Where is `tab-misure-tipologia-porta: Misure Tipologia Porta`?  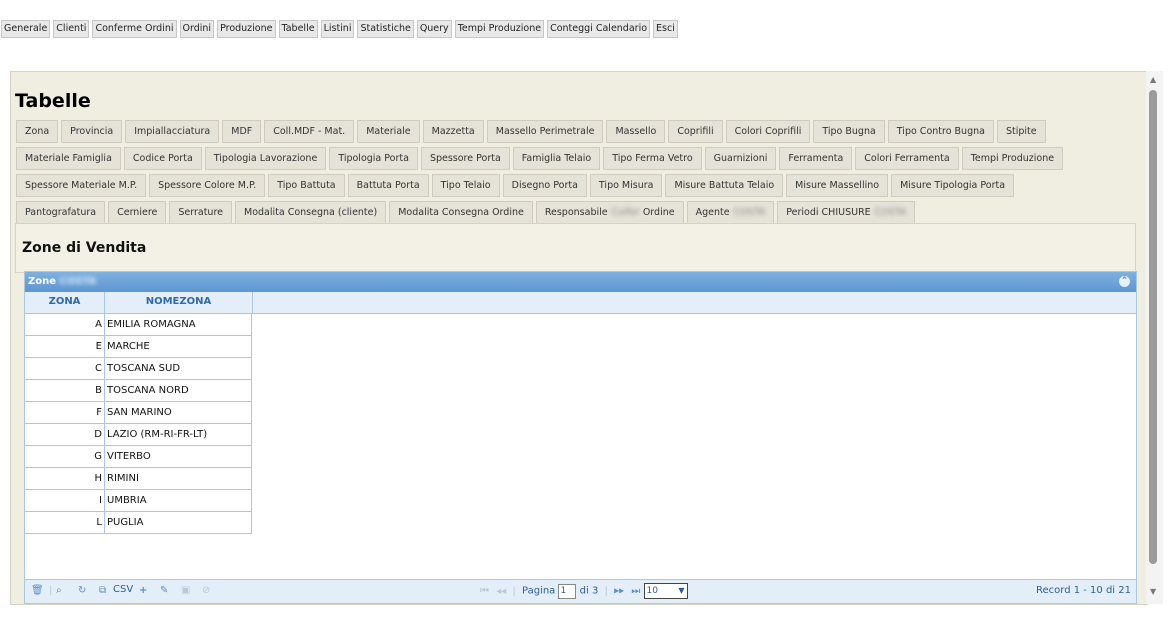
tab-misure-tipologia-porta: Misure Tipologia Porta is located at coordinates (953, 185).